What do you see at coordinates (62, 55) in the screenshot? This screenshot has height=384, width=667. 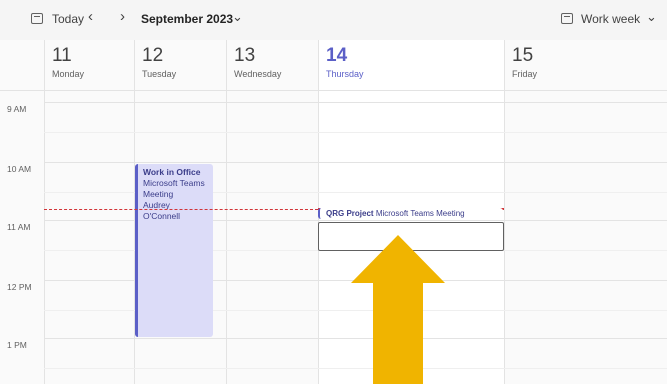 I see `day-number: 11` at bounding box center [62, 55].